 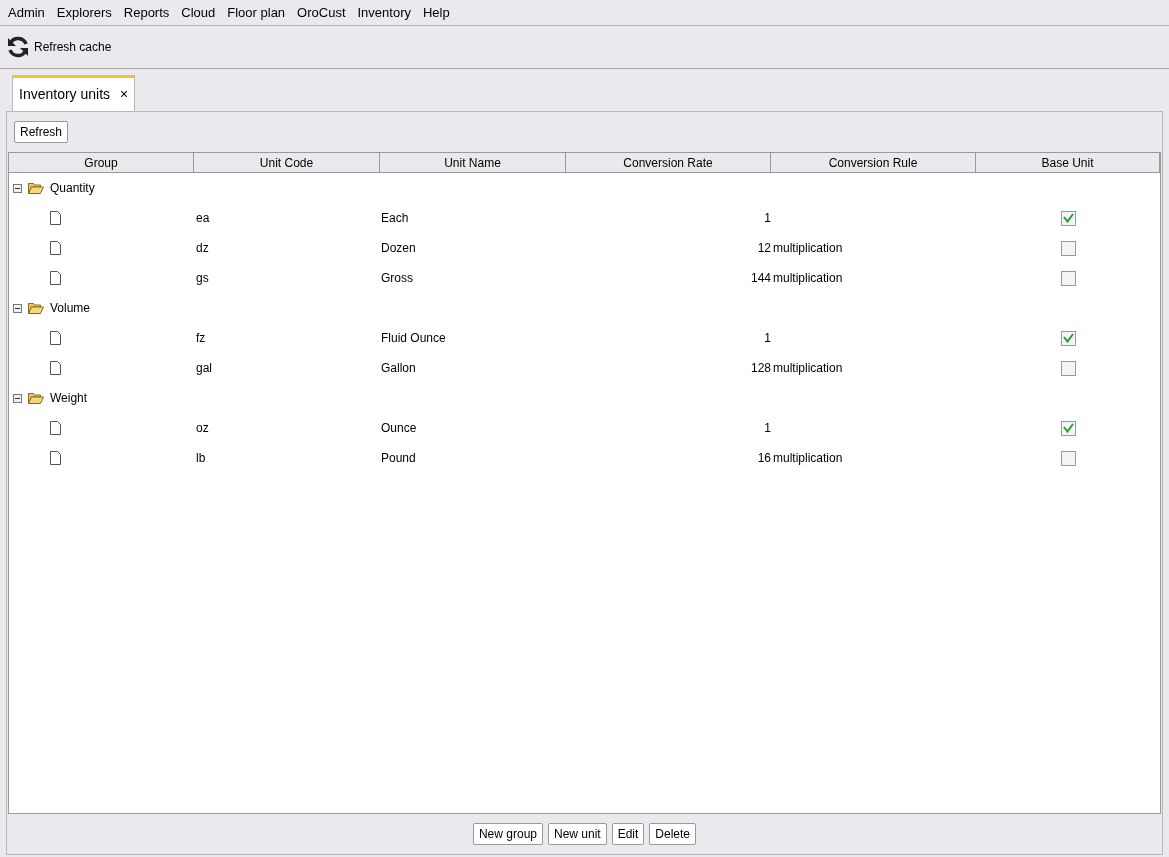 I want to click on column-header: Base Unit, so click(x=1068, y=163).